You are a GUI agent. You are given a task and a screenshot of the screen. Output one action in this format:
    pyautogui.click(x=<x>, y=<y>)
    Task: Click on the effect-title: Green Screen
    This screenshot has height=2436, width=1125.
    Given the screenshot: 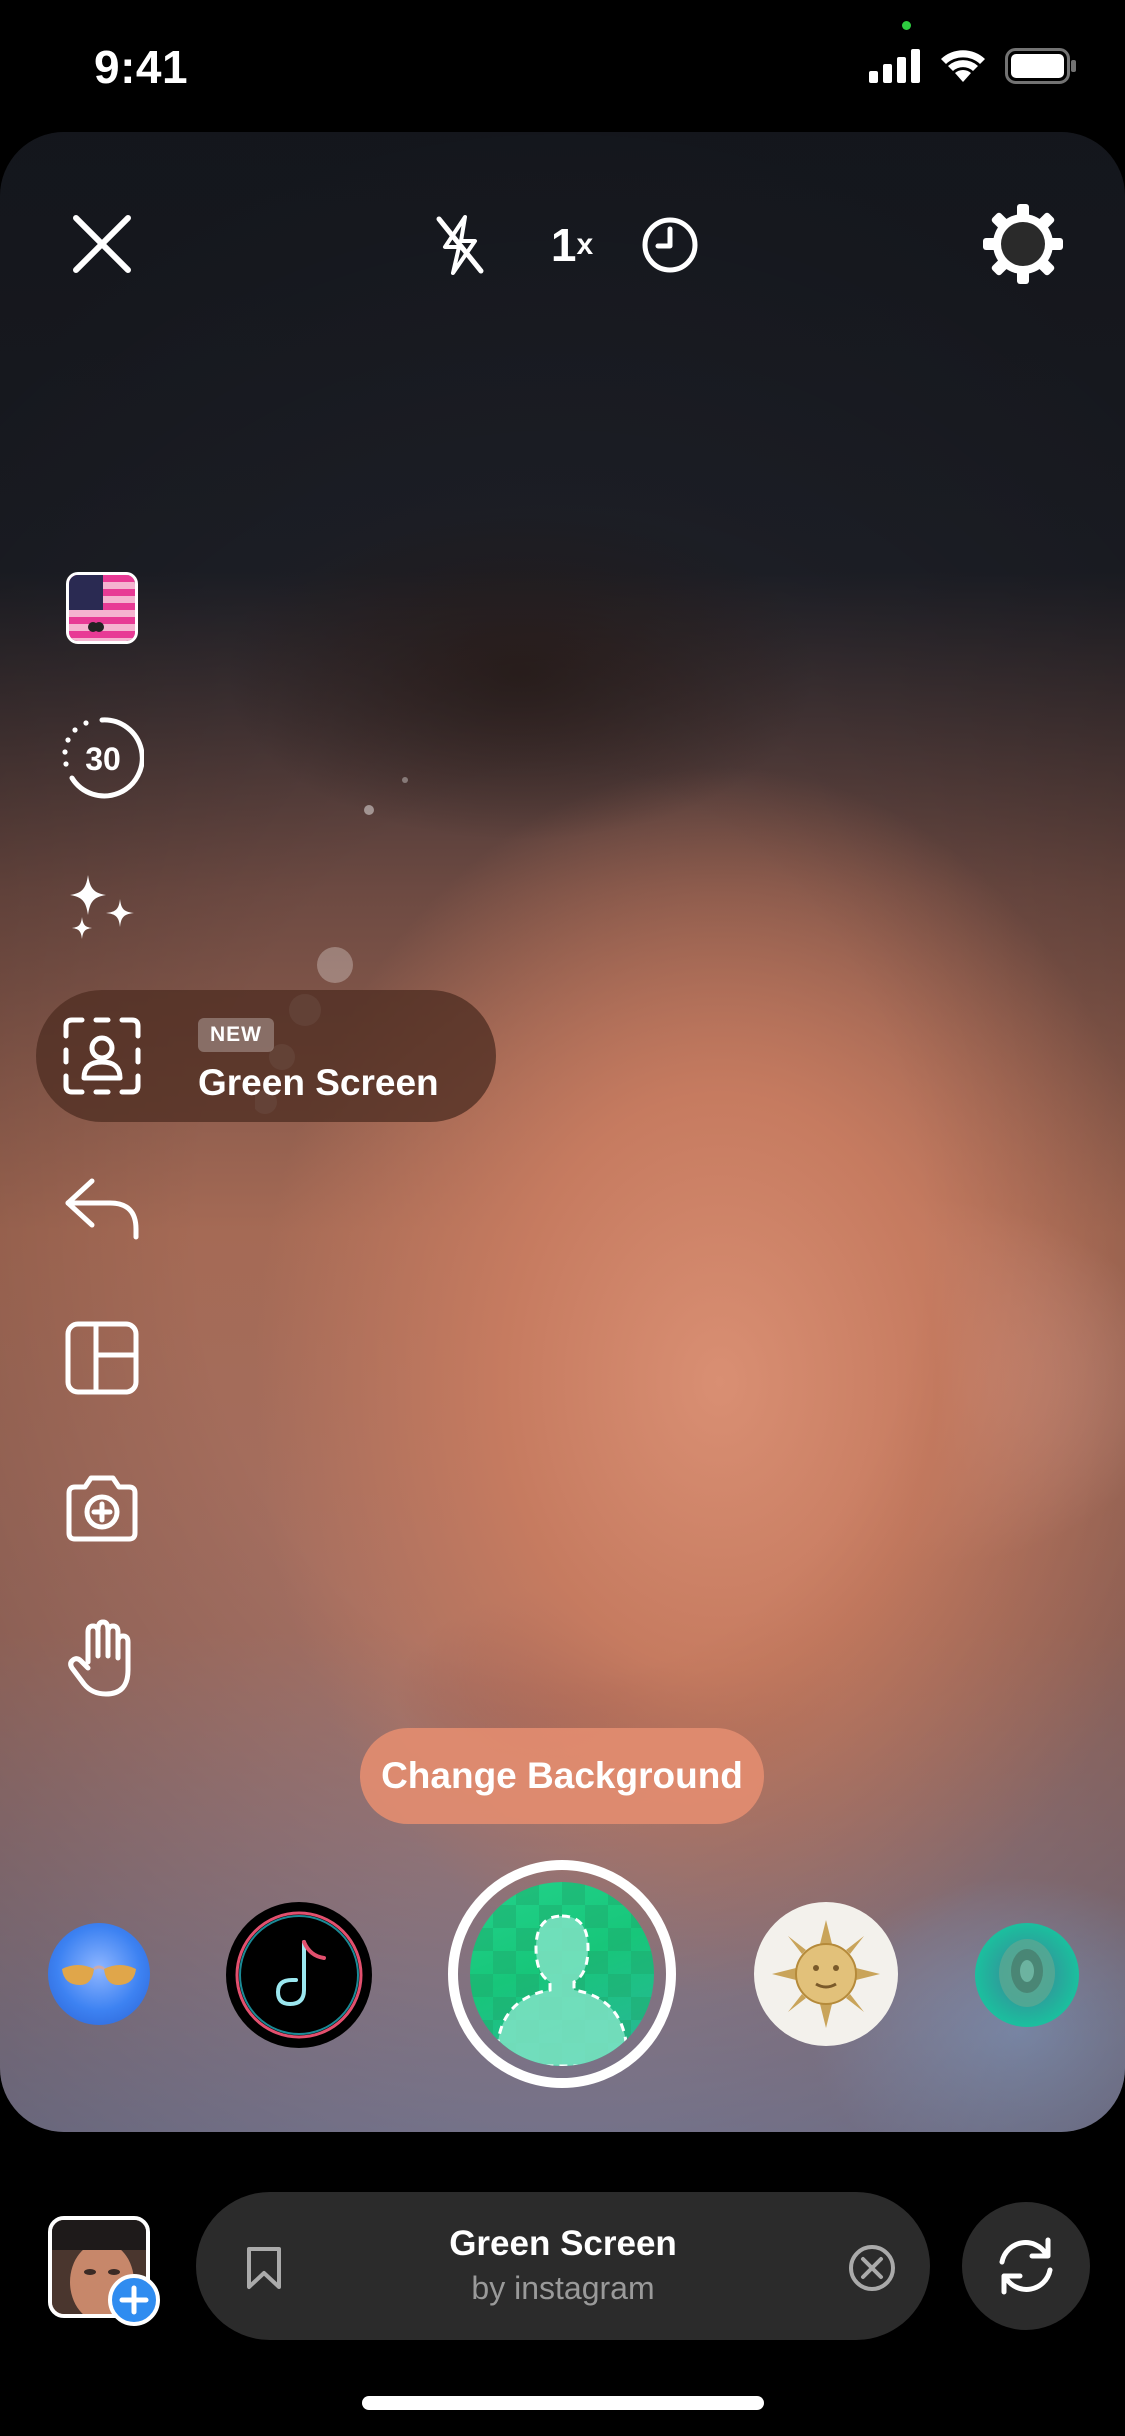 What is the action you would take?
    pyautogui.click(x=563, y=2243)
    